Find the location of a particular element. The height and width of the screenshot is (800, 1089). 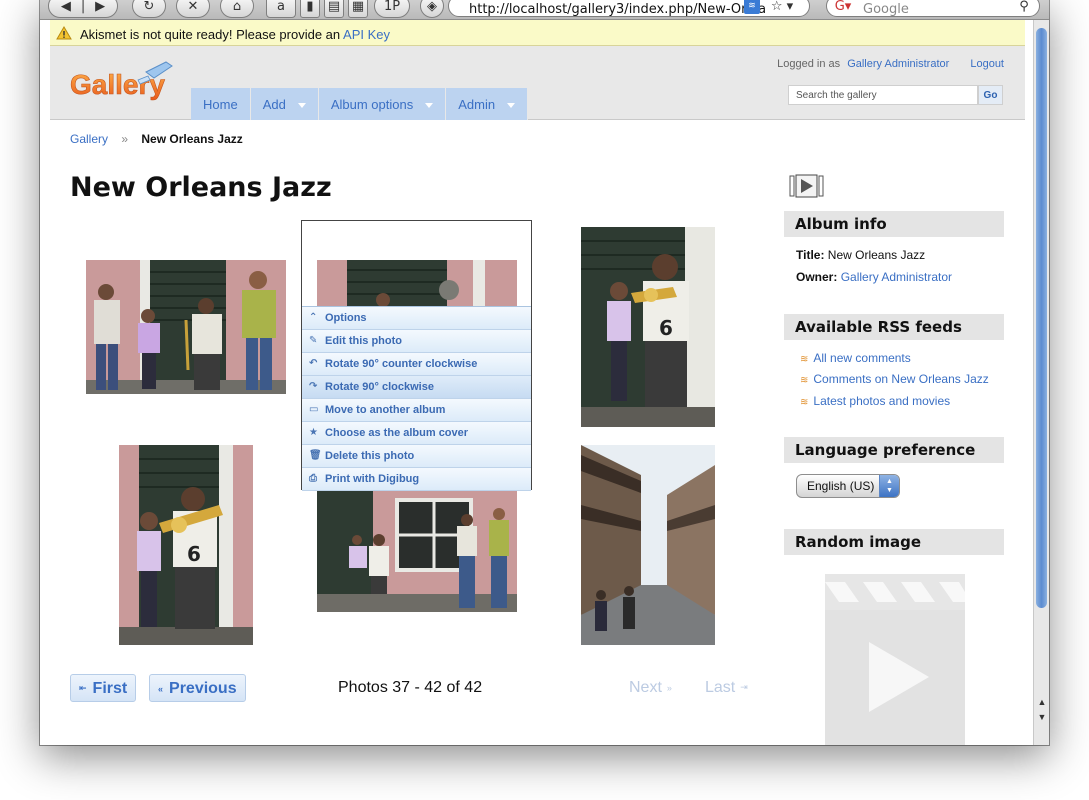

first-page-button: ⇤ First is located at coordinates (103, 688).